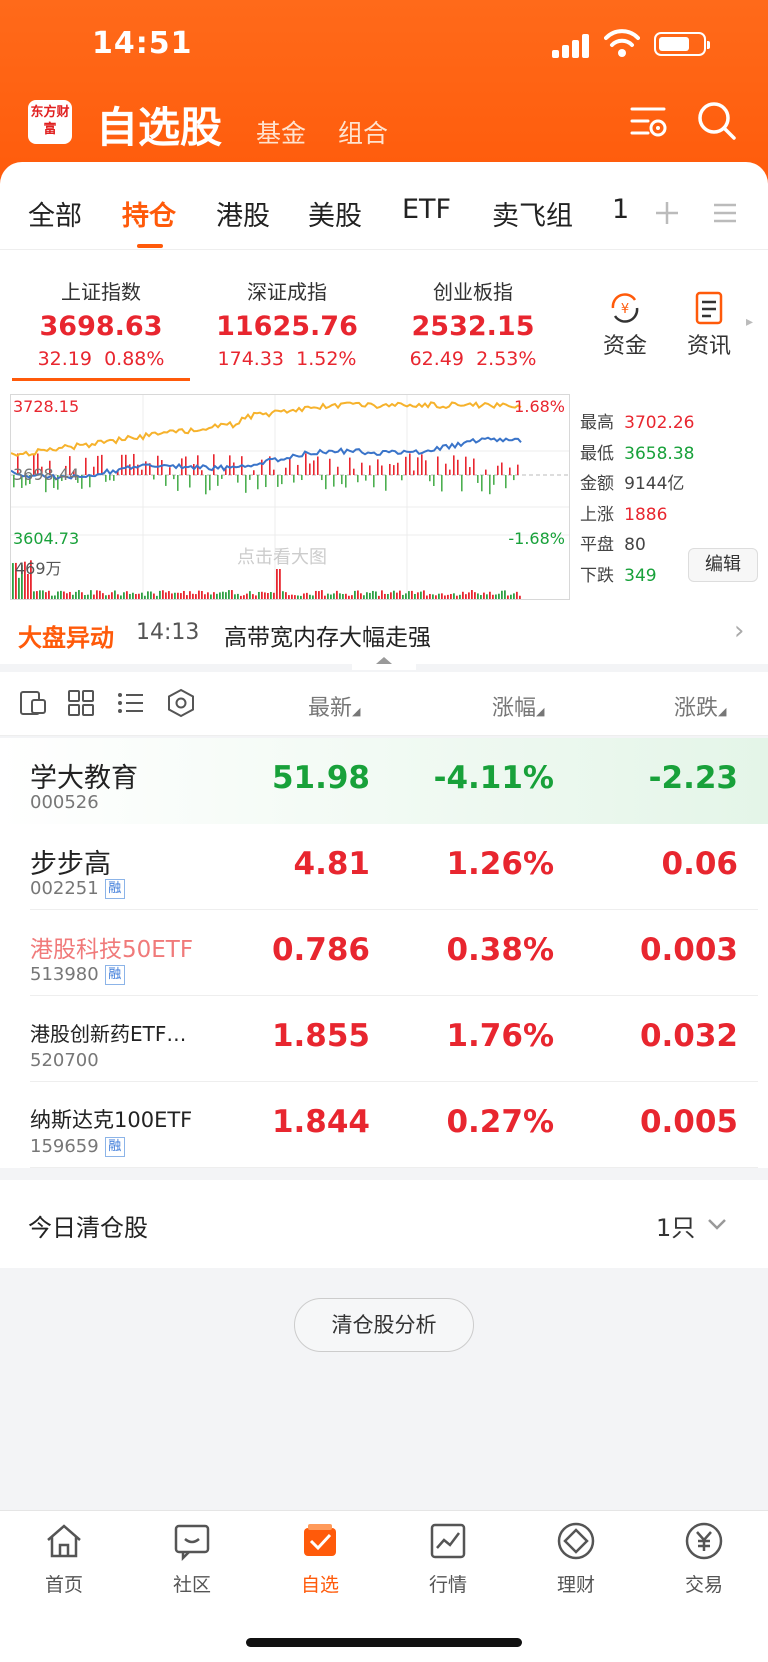  Describe the element at coordinates (723, 565) in the screenshot. I see `edit-button: 编辑` at that location.